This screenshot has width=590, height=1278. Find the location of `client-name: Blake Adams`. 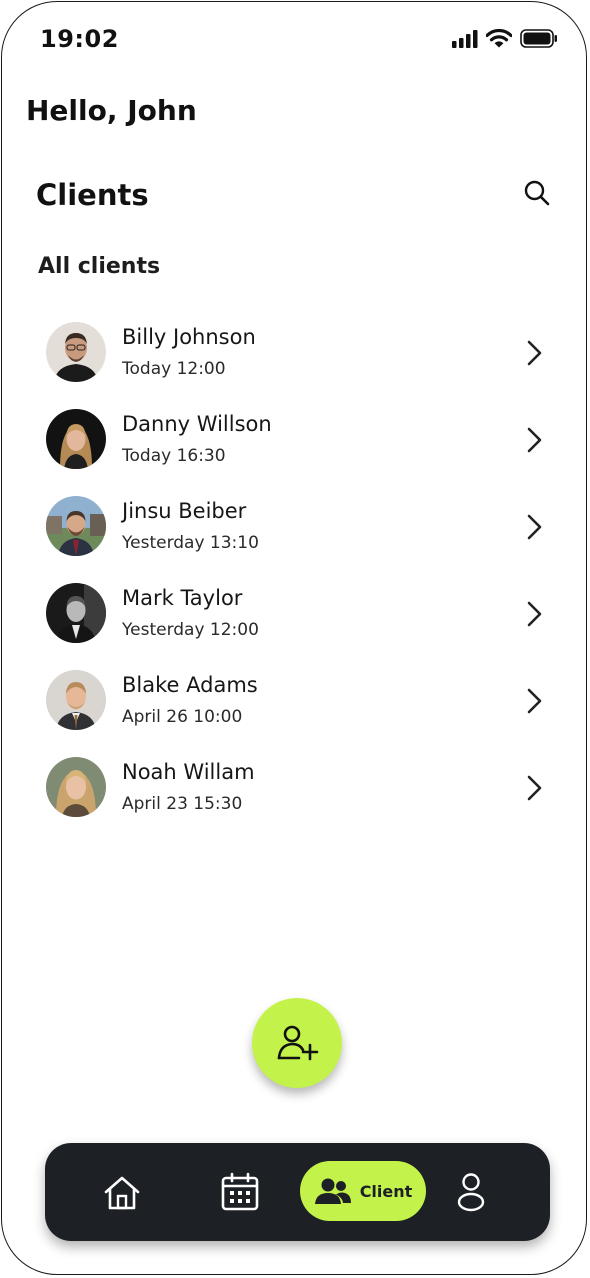

client-name: Blake Adams is located at coordinates (190, 685).